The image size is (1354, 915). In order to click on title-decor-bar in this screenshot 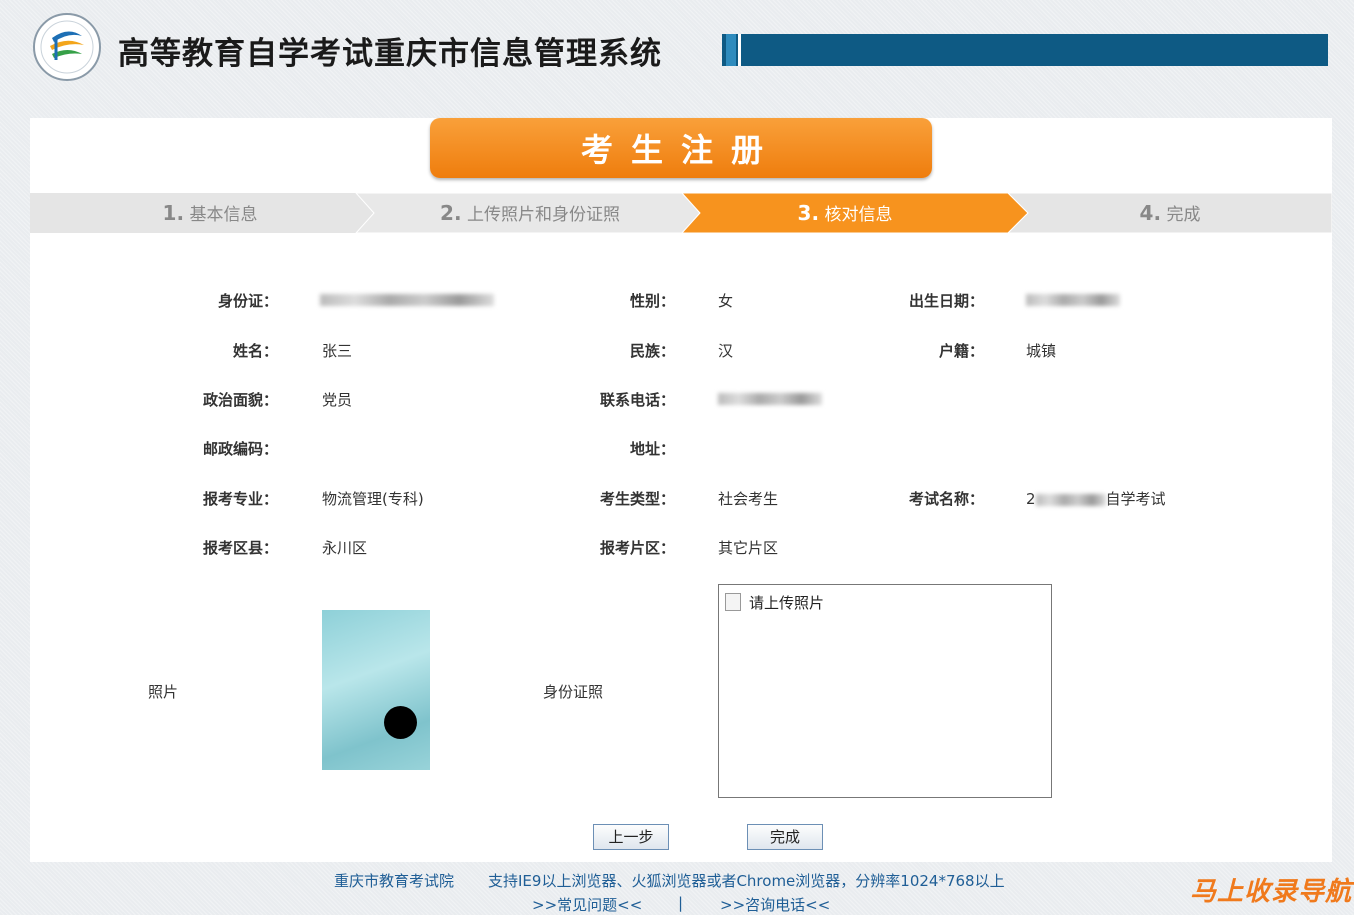, I will do `click(1025, 50)`.